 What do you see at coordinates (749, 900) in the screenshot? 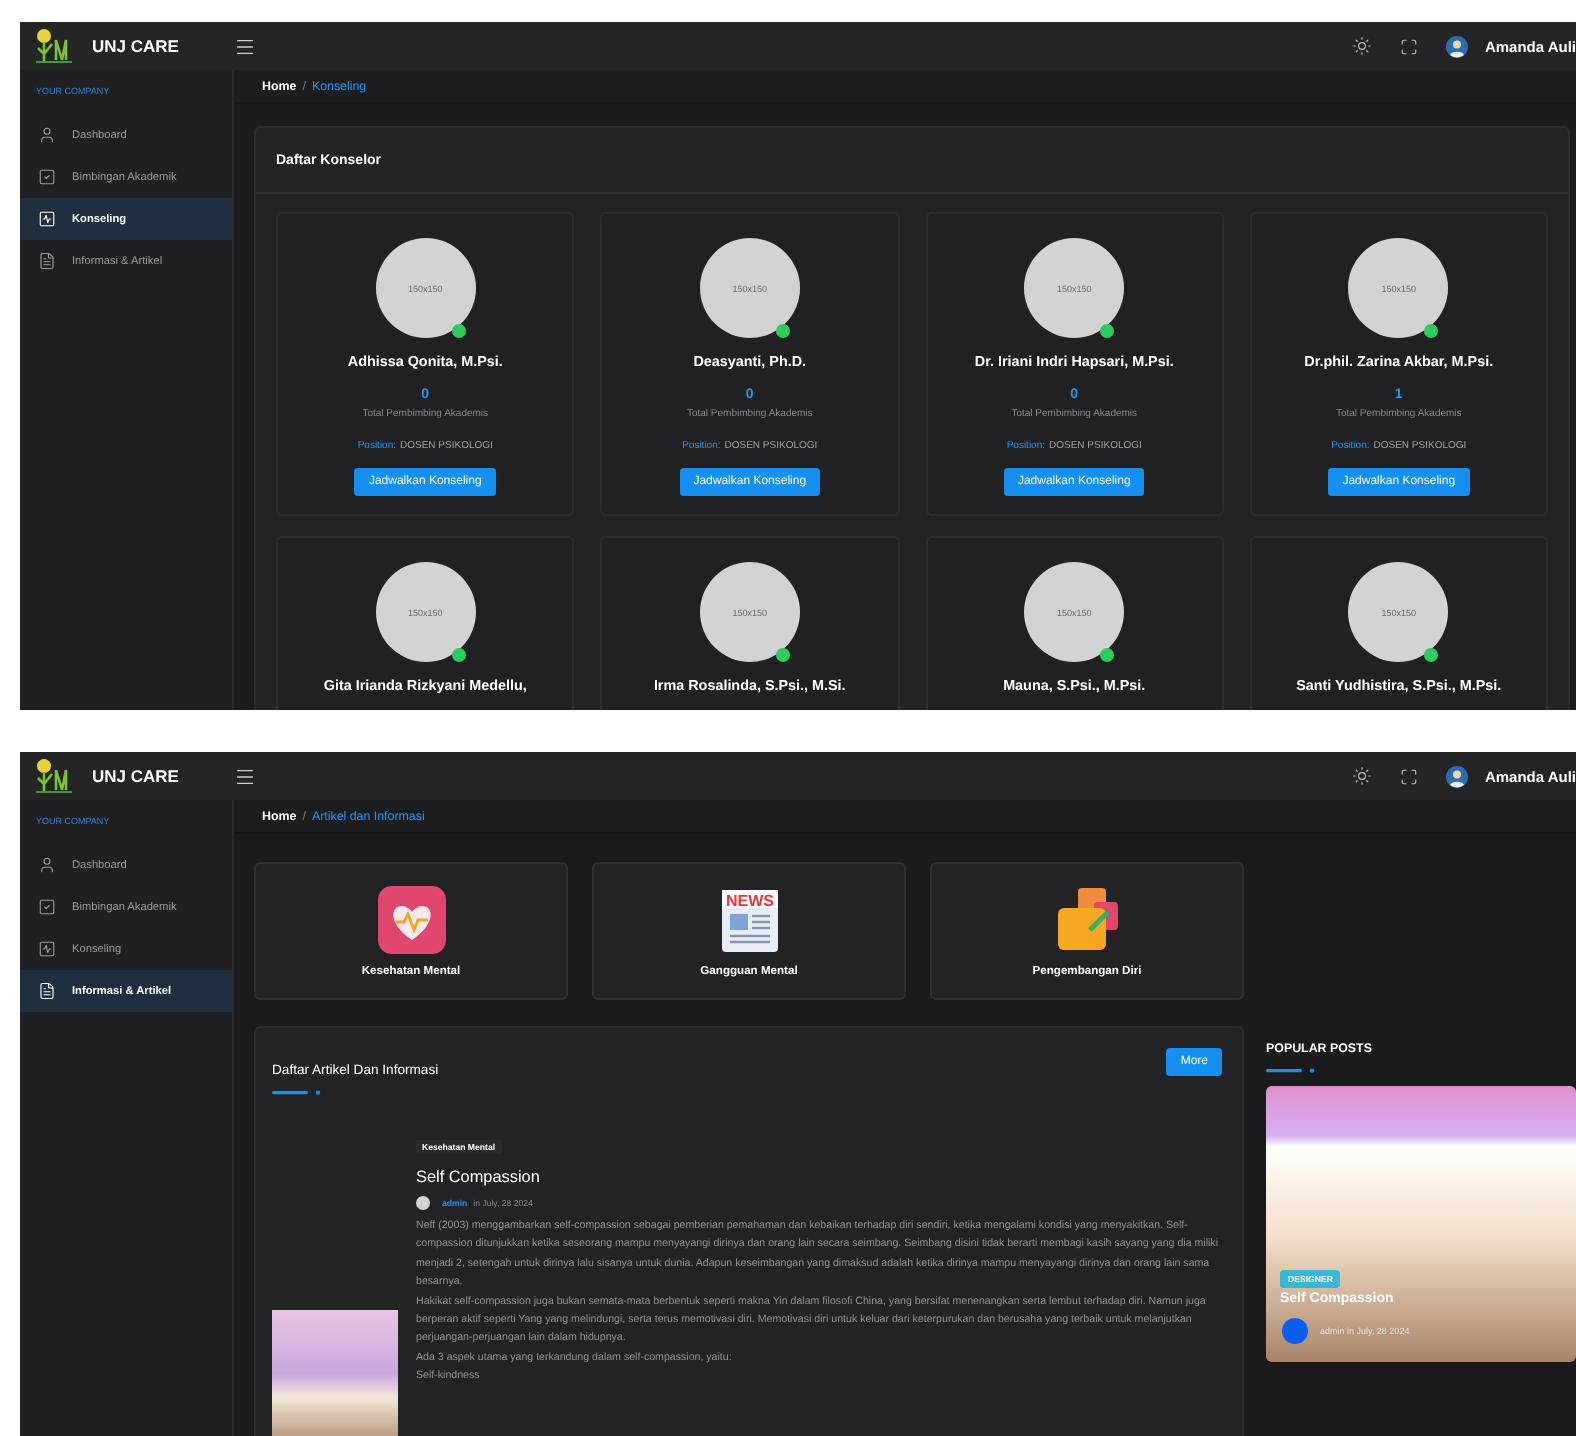
I see `news-label: NEWS` at bounding box center [749, 900].